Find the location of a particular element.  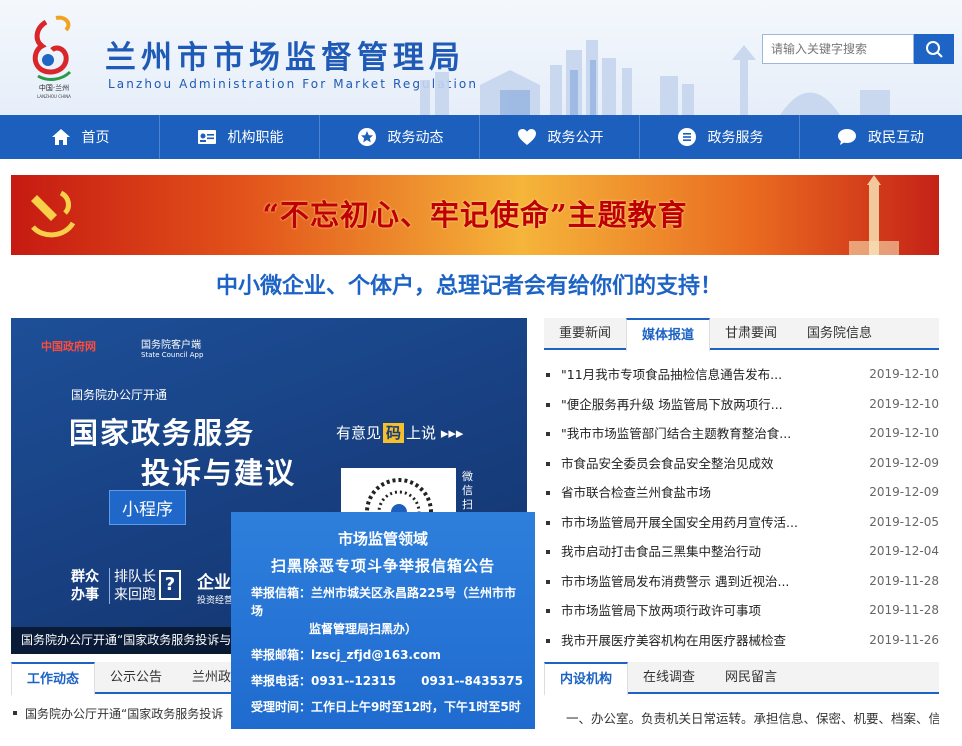

gov-site-logo: 中国政府网 is located at coordinates (68, 346).